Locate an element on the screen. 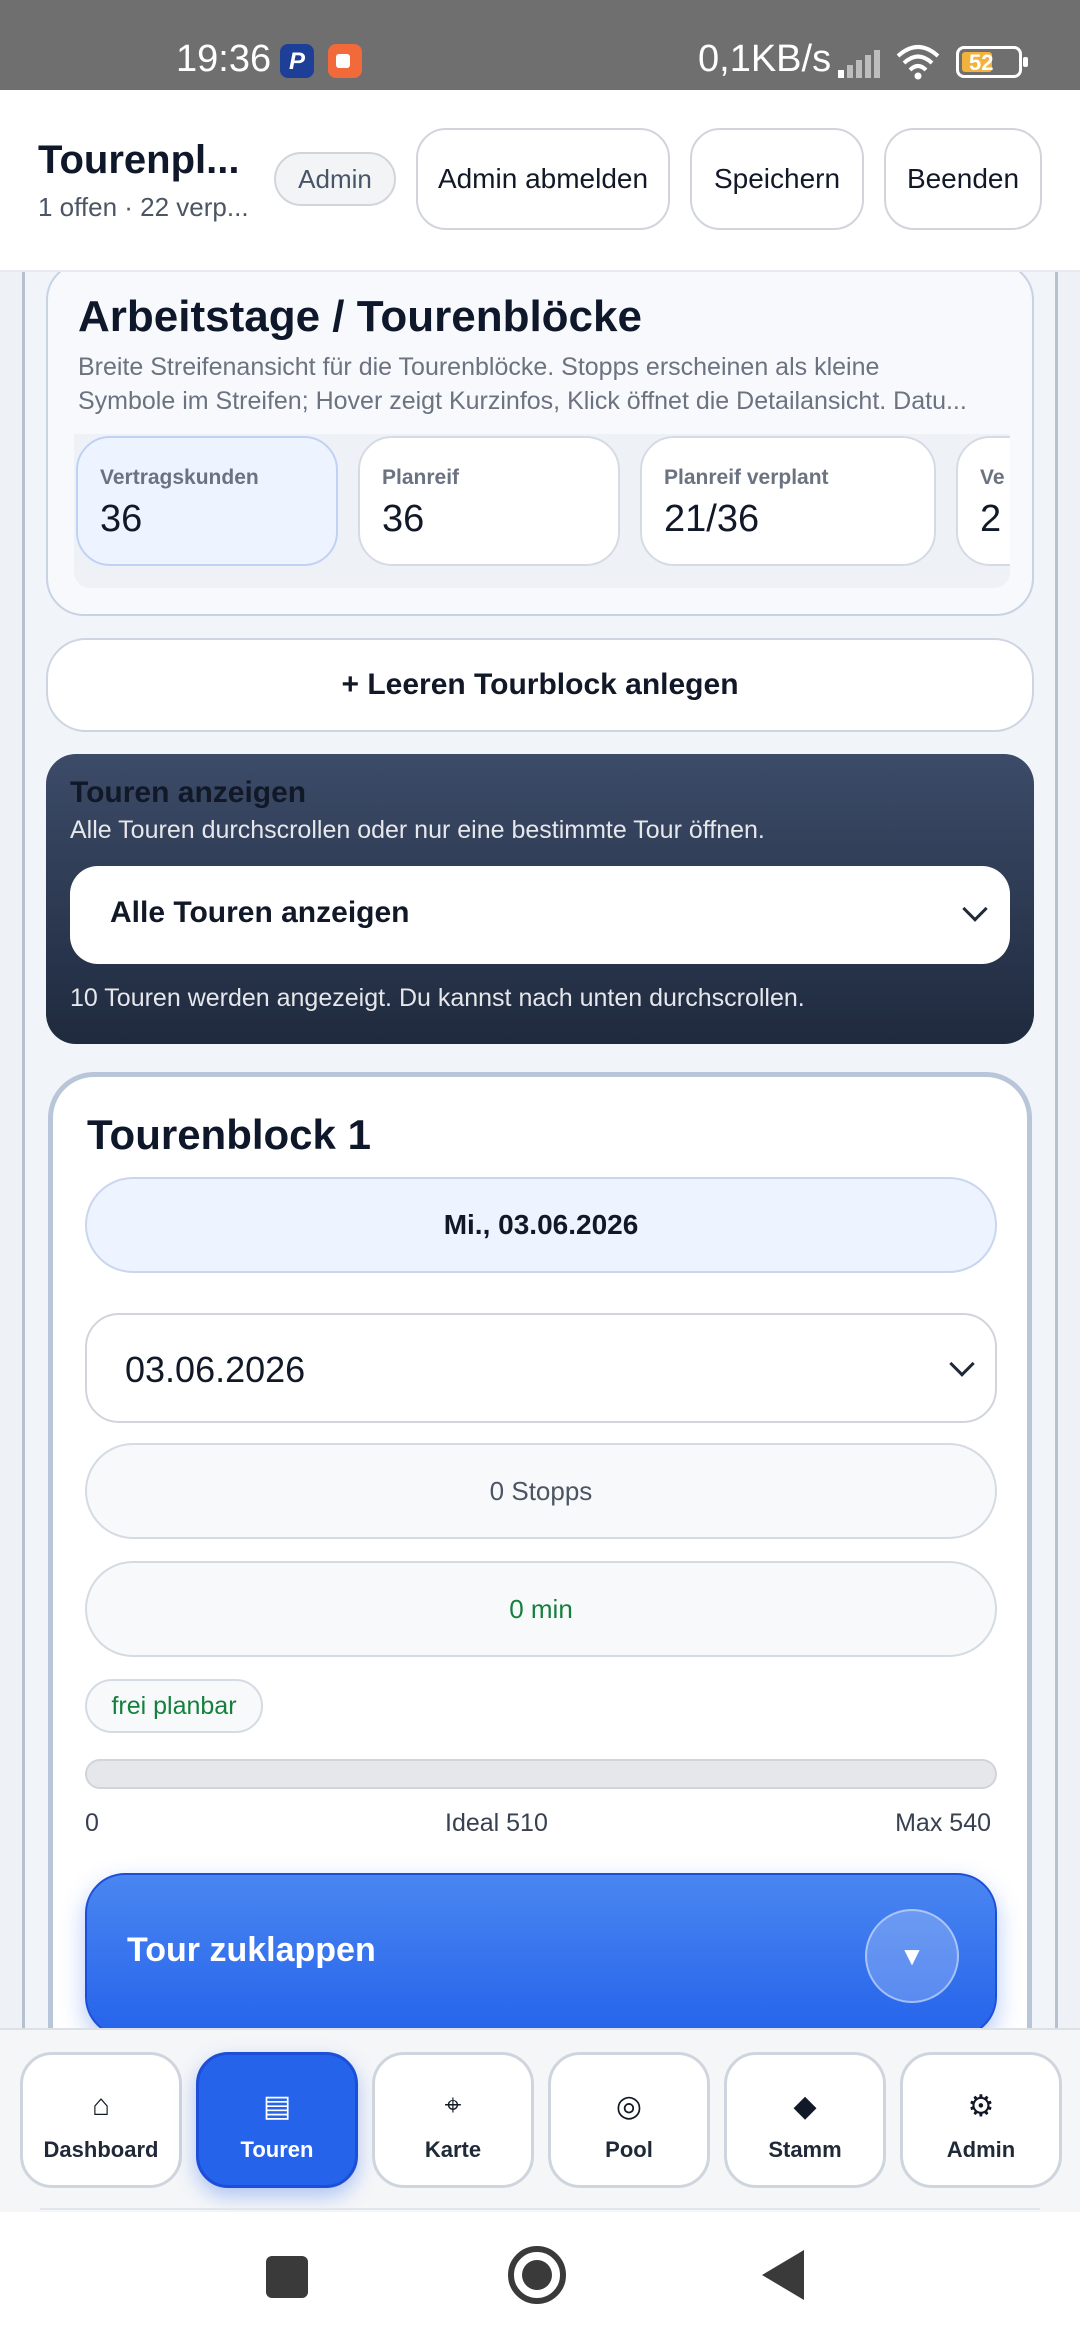 This screenshot has width=1080, height=2340. nav-label: Touren is located at coordinates (277, 2149).